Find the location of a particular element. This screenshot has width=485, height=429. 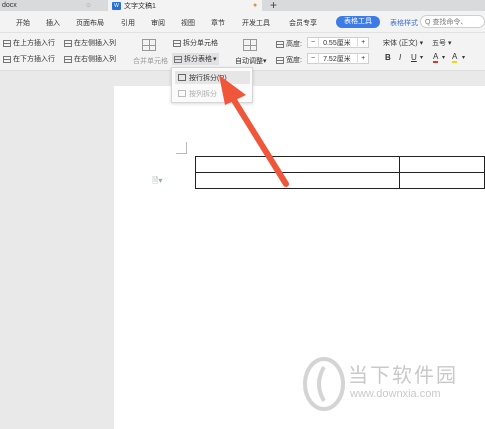

underline-dropdown-icon: ▾ is located at coordinates (421, 57).